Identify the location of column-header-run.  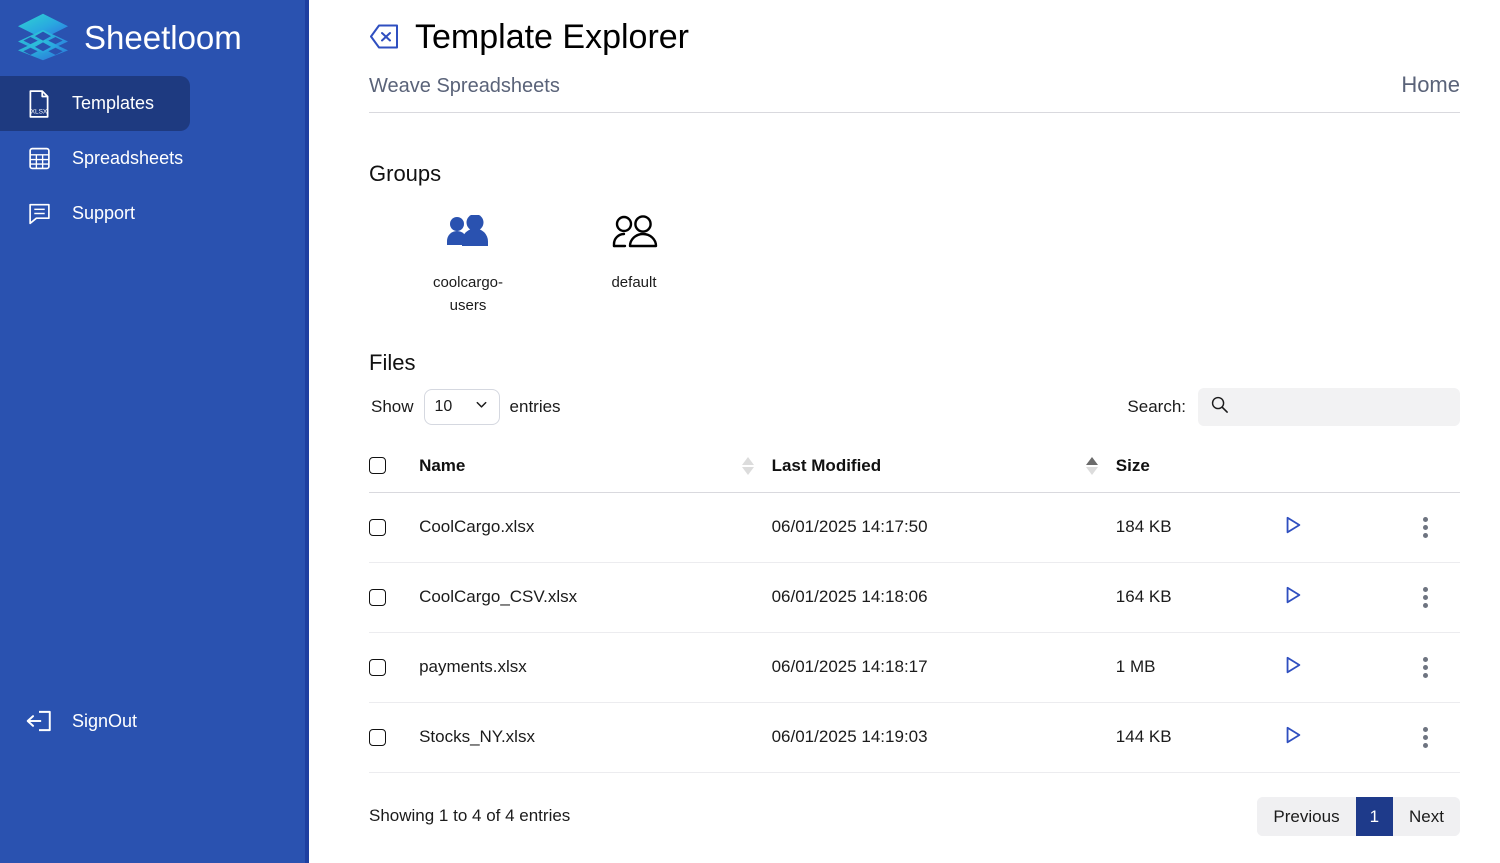
(1340, 469).